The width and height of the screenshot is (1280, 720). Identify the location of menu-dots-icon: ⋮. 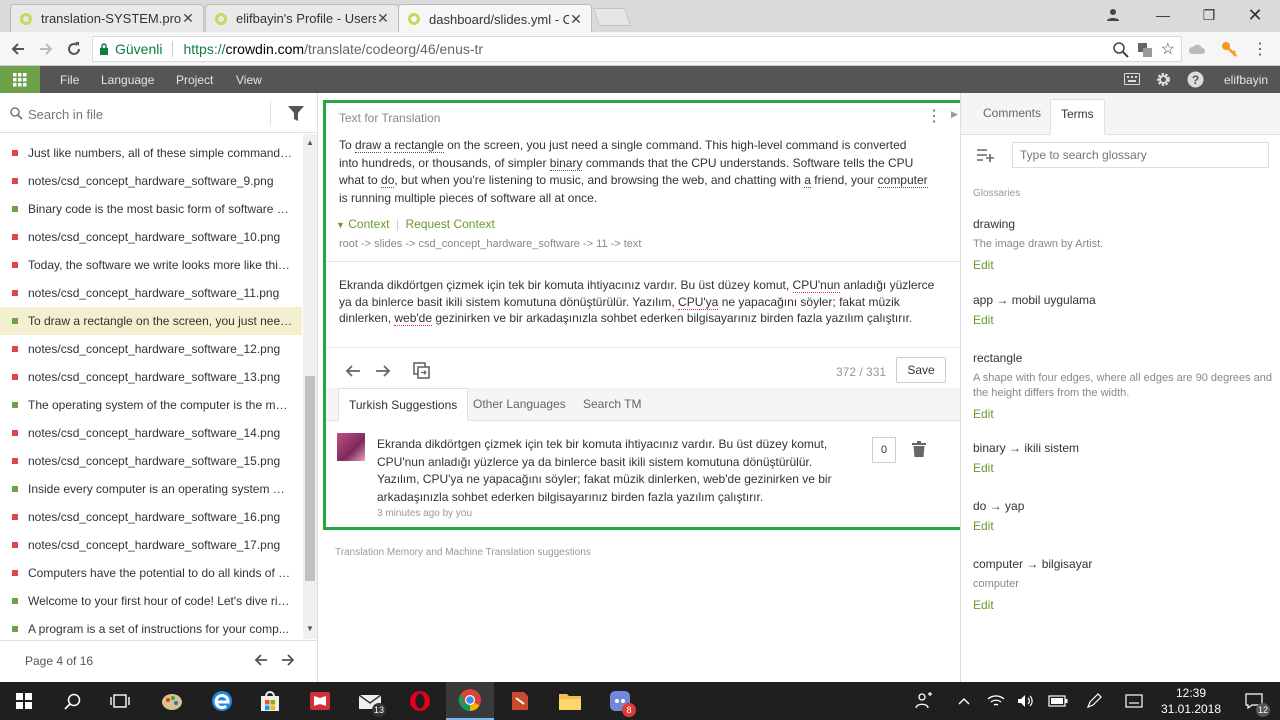
(1260, 49).